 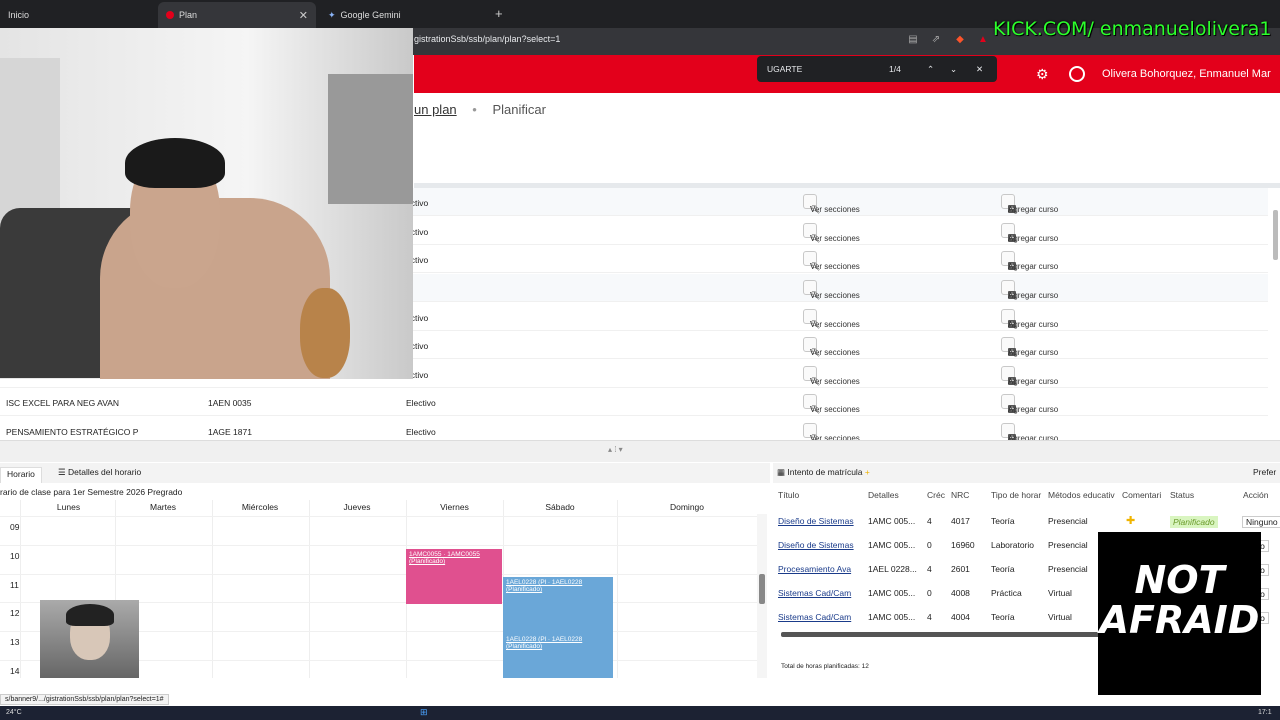 What do you see at coordinates (424, 712) in the screenshot?
I see `windows-start-icon: ⊞` at bounding box center [424, 712].